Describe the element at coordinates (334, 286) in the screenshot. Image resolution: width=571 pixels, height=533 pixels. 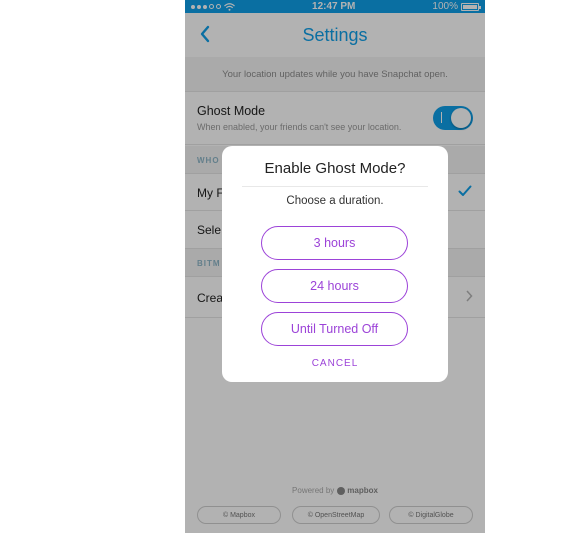
I see `duration-24-hours-button: 24 hours` at that location.